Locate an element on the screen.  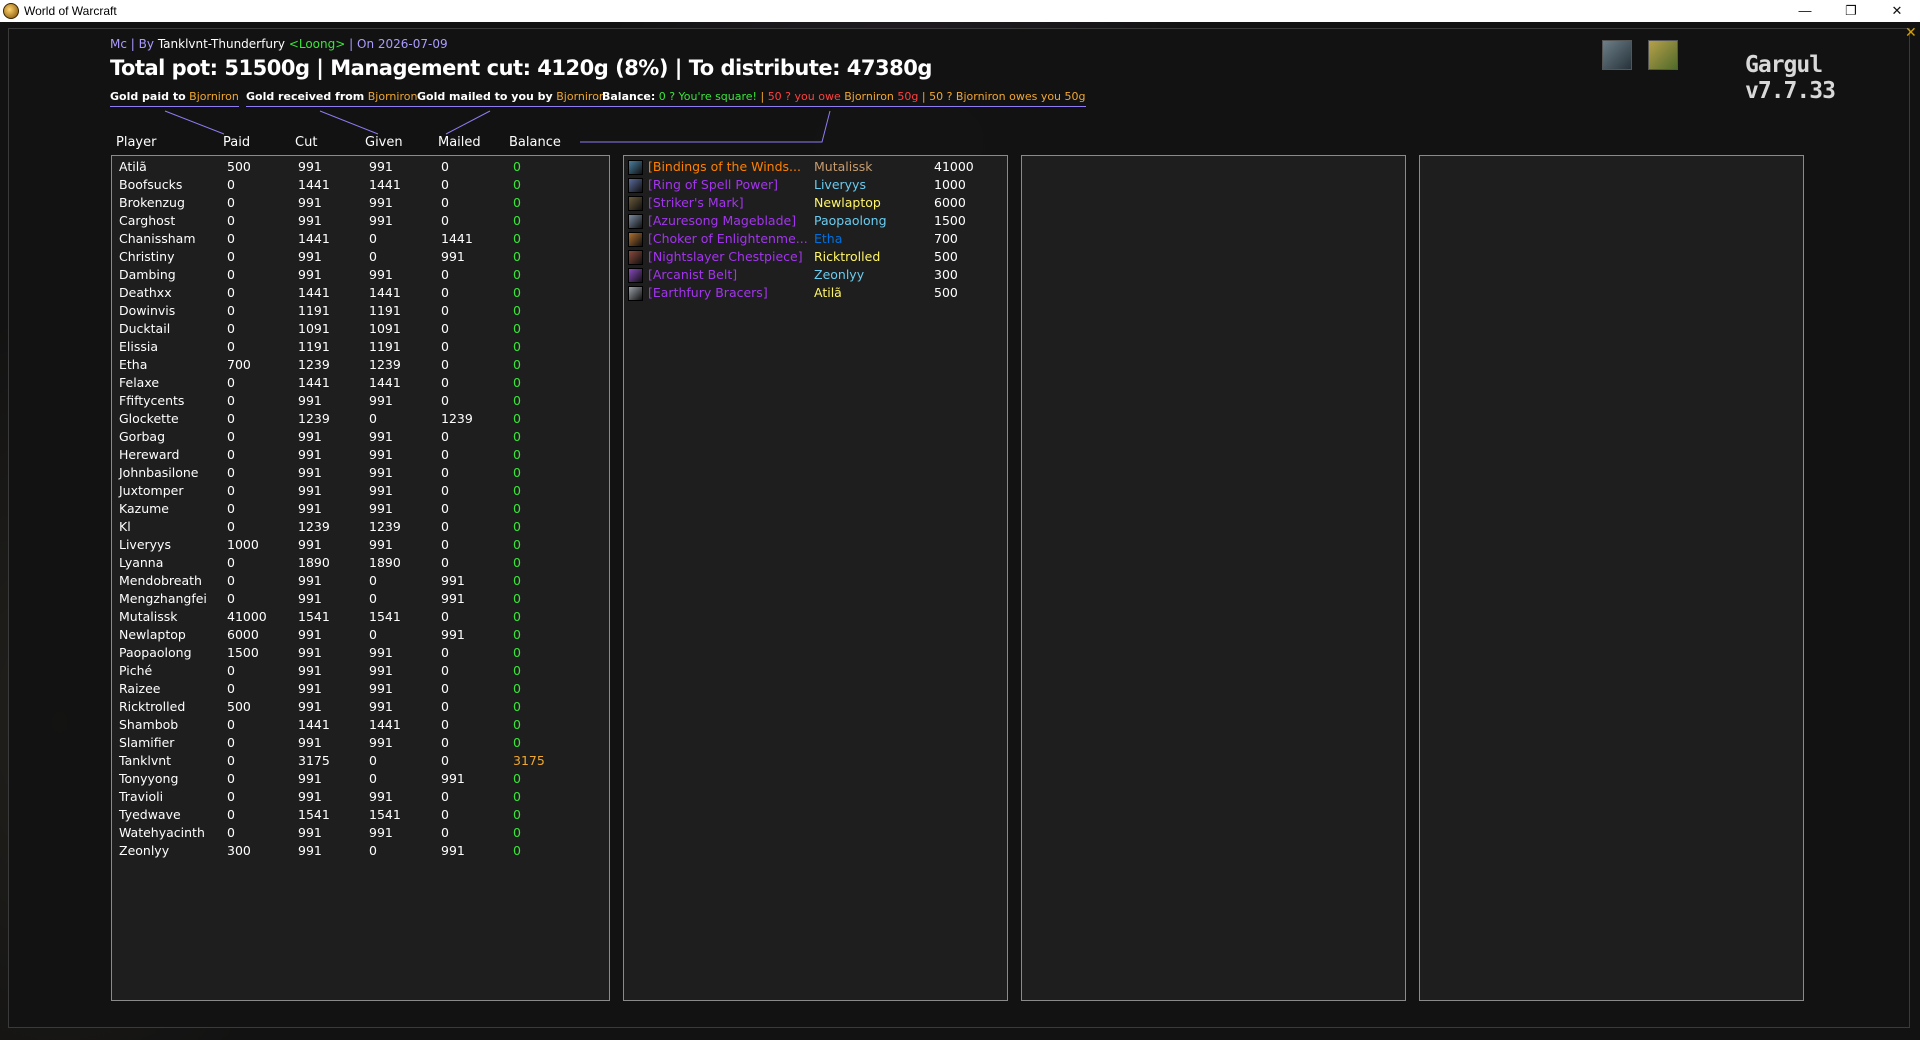
belt-icon is located at coordinates (635, 275).